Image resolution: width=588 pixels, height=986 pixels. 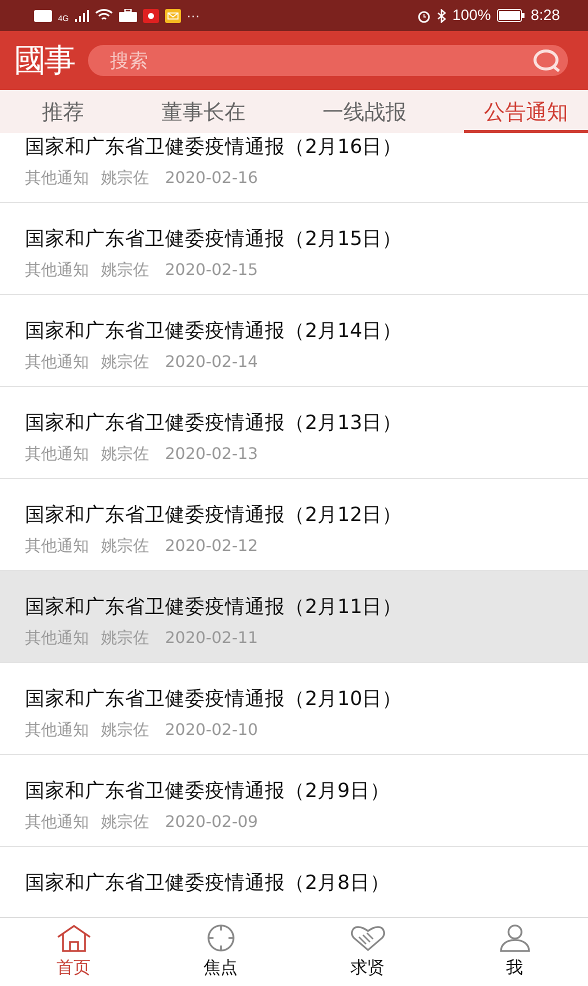 What do you see at coordinates (214, 331) in the screenshot?
I see `article-title: 国家和广东省卫健委疫情通报（2月14日）` at bounding box center [214, 331].